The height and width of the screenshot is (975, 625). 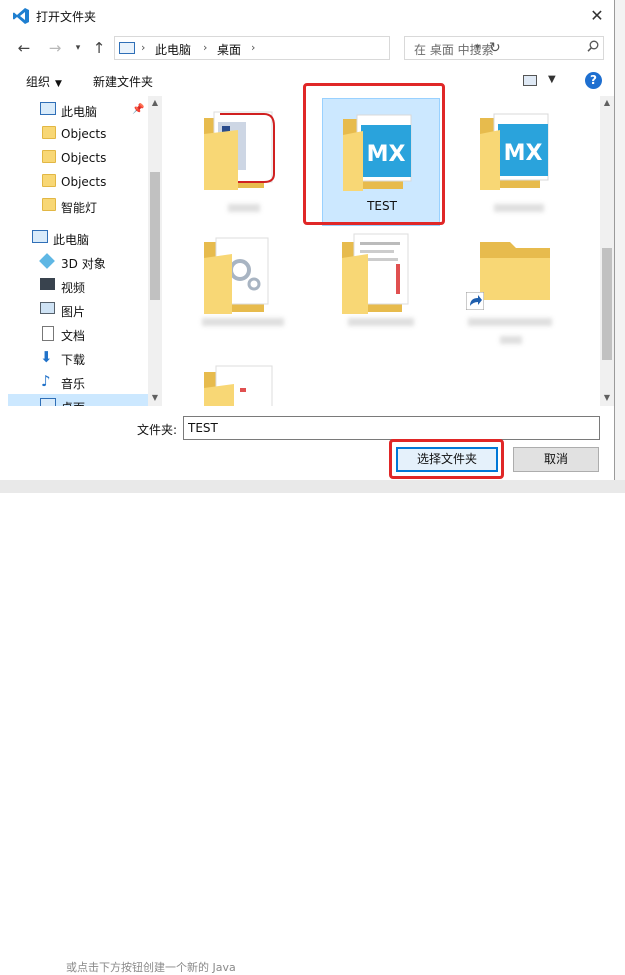 I want to click on content-scrollbar: ▲ ▼, so click(x=607, y=251).